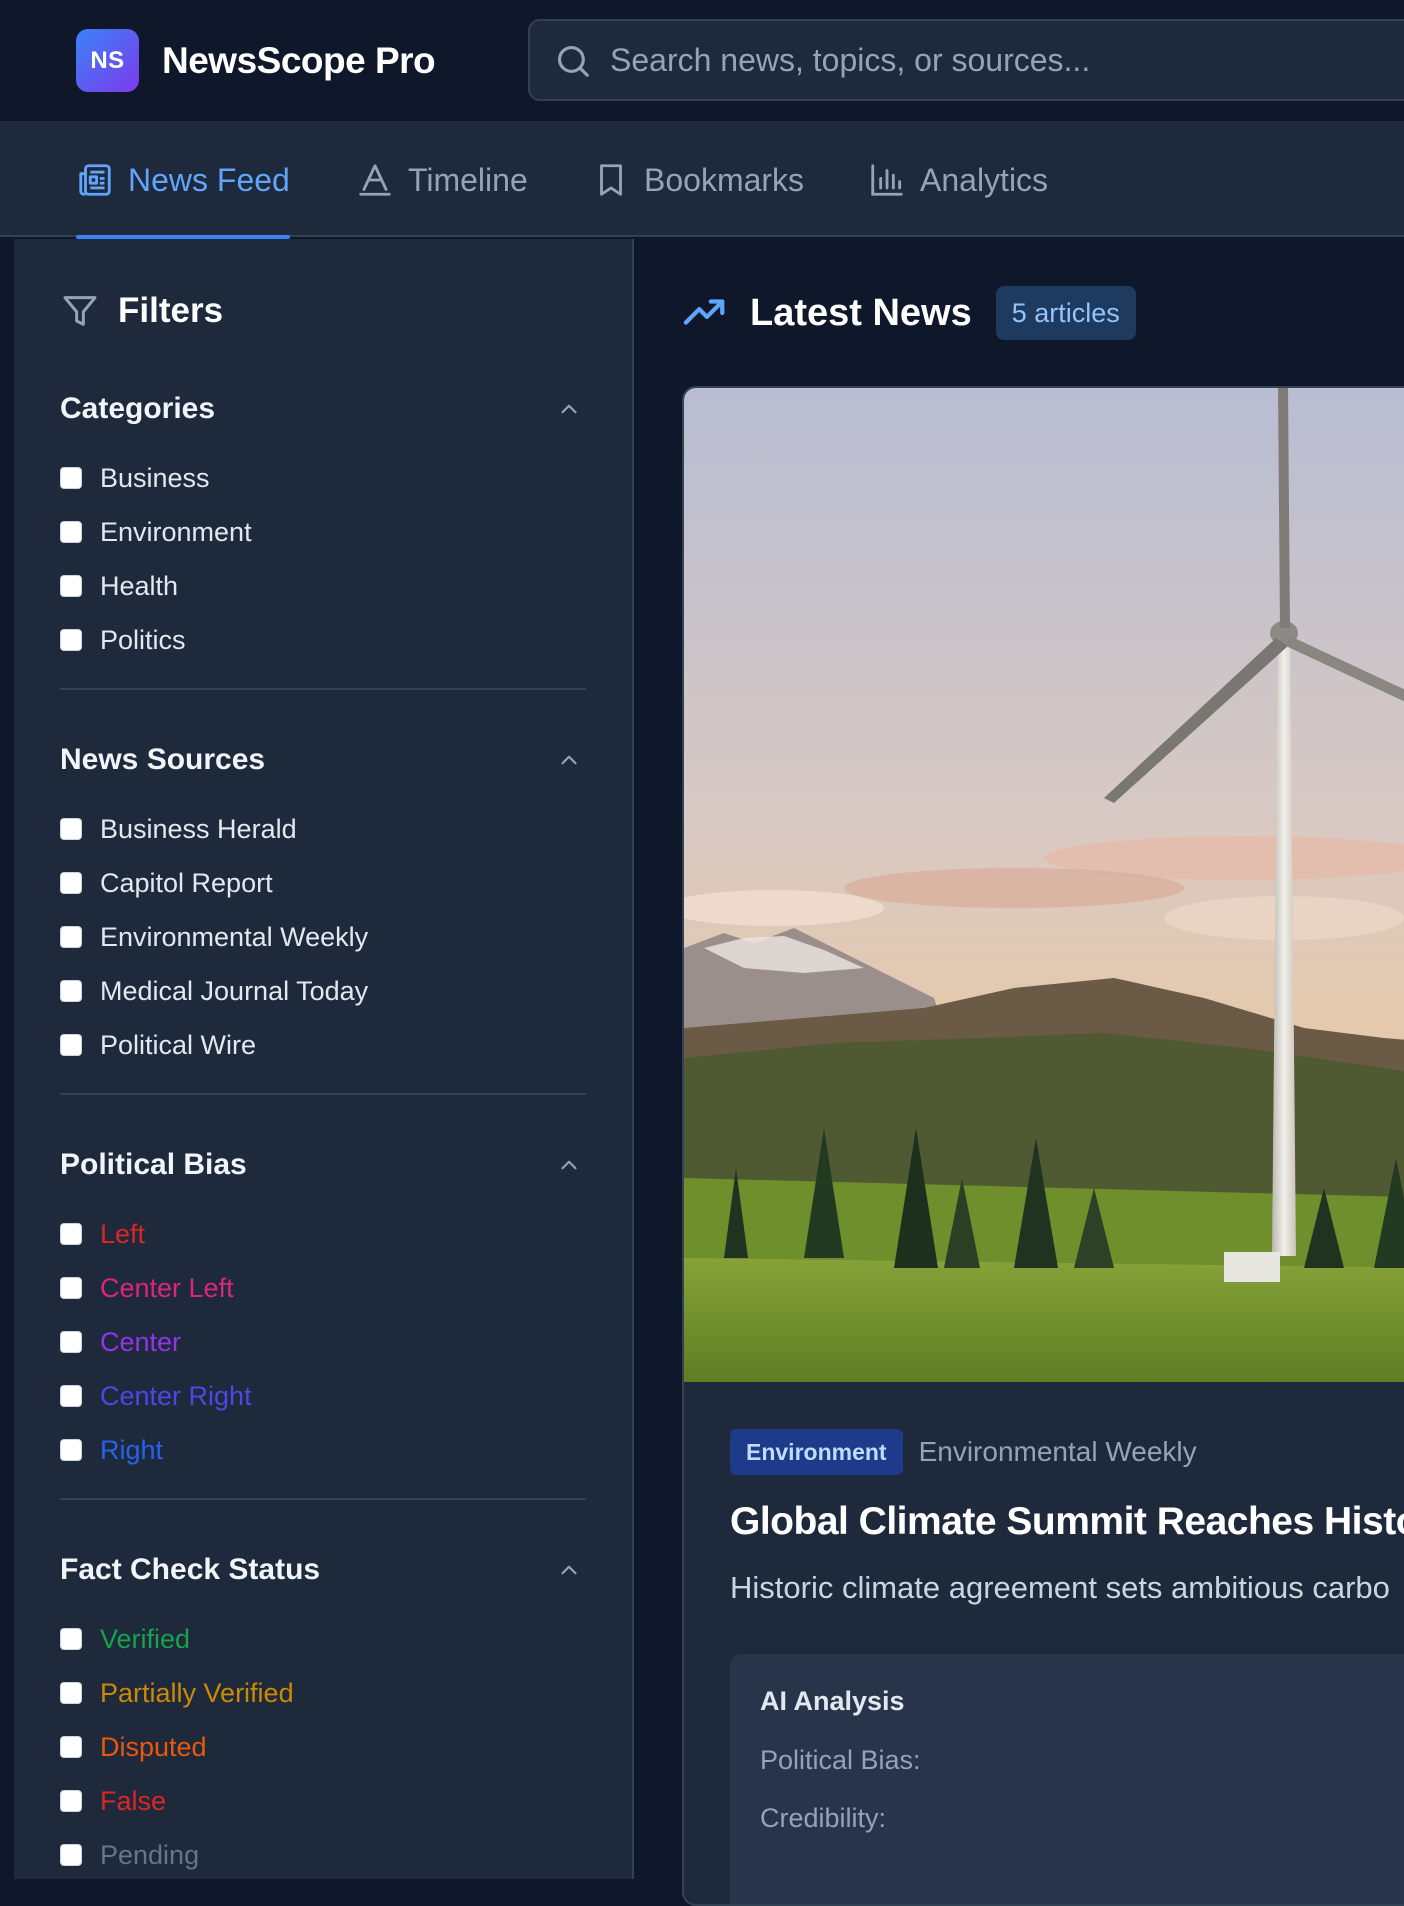  I want to click on credibility-label: Credibility:, so click(823, 1818).